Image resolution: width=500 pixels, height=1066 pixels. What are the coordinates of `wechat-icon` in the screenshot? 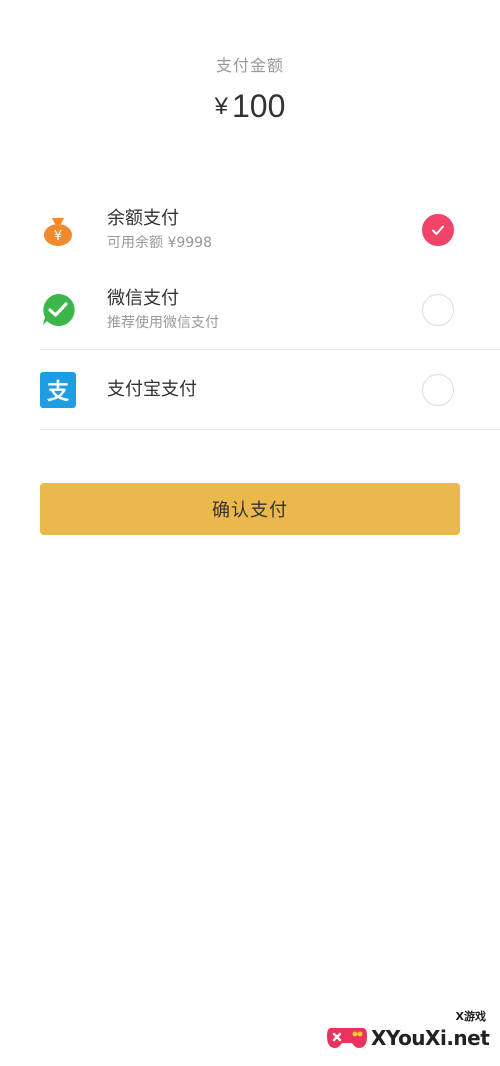 It's located at (58, 310).